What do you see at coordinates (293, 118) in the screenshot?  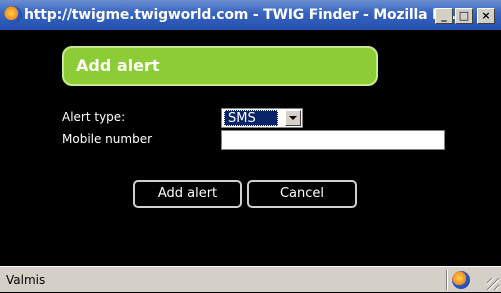 I see `chevron-down-icon` at bounding box center [293, 118].